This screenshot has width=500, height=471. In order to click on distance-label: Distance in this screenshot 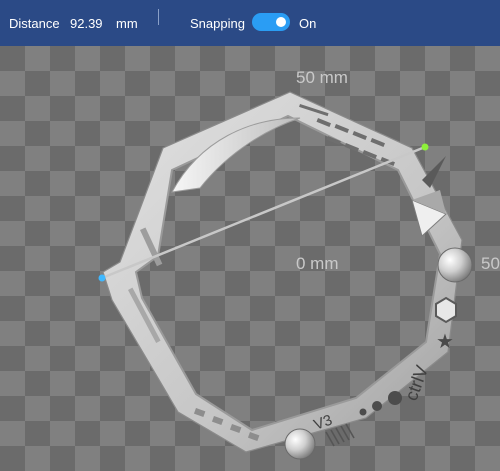, I will do `click(34, 23)`.